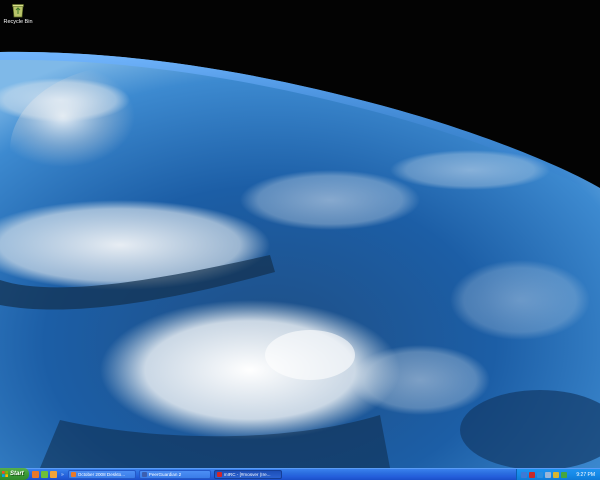  I want to click on clock: 9:27 PM, so click(585, 475).